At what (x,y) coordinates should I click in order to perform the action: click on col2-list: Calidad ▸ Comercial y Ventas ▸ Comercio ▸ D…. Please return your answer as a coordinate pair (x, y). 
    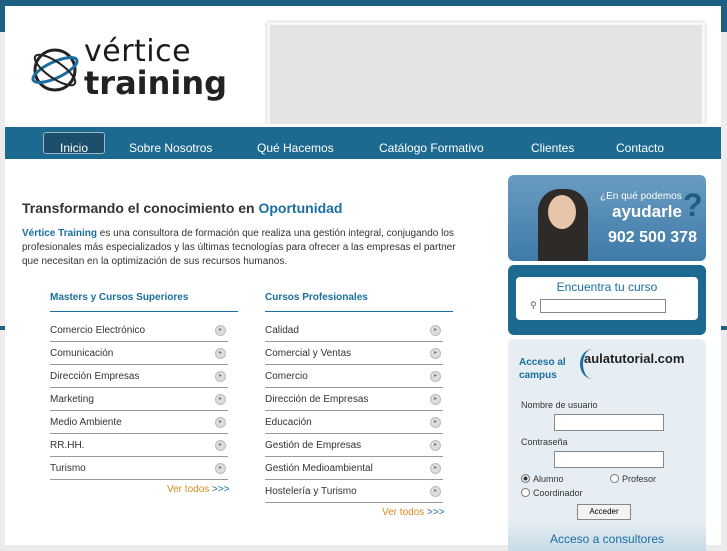
    Looking at the image, I should click on (354, 411).